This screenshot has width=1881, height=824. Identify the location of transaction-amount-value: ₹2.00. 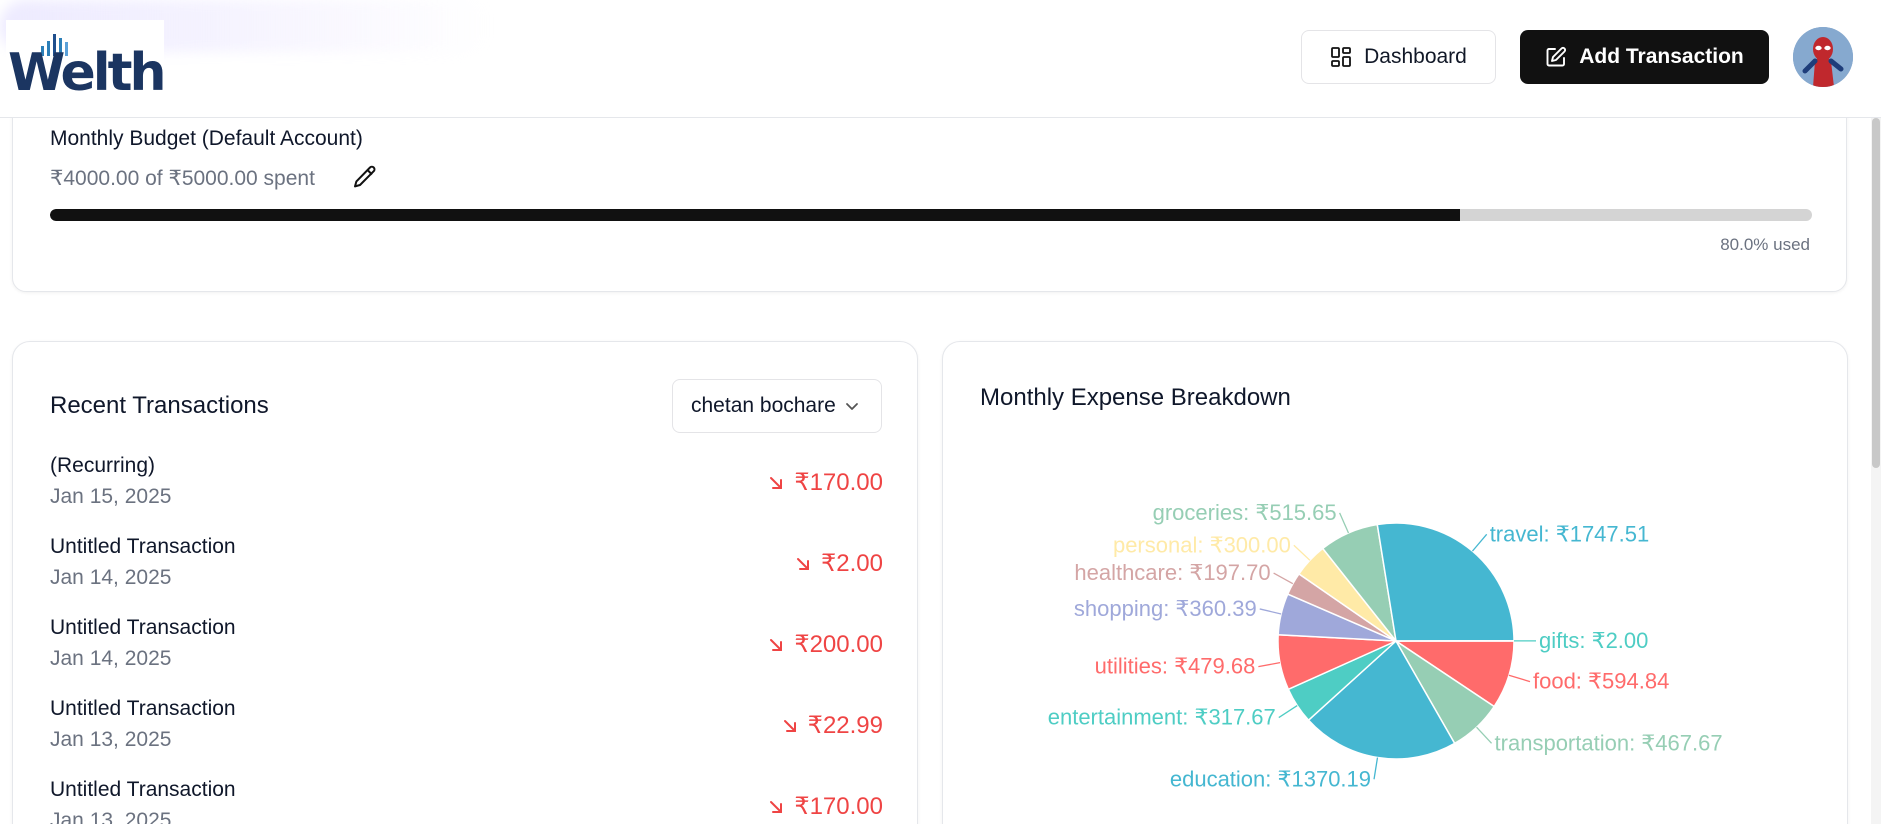
(852, 563).